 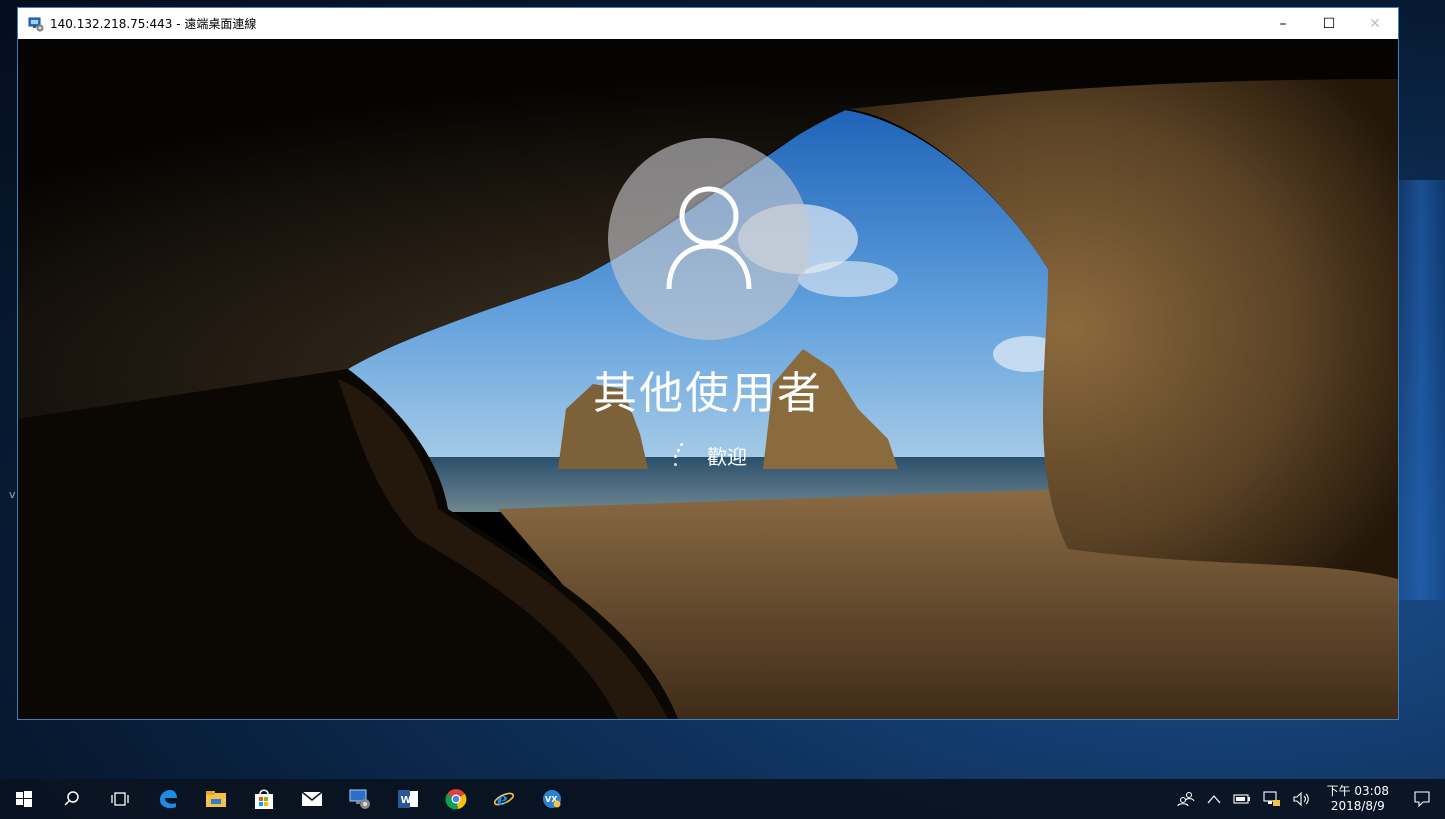 I want to click on remote-desktop-app-icon, so click(x=36, y=24).